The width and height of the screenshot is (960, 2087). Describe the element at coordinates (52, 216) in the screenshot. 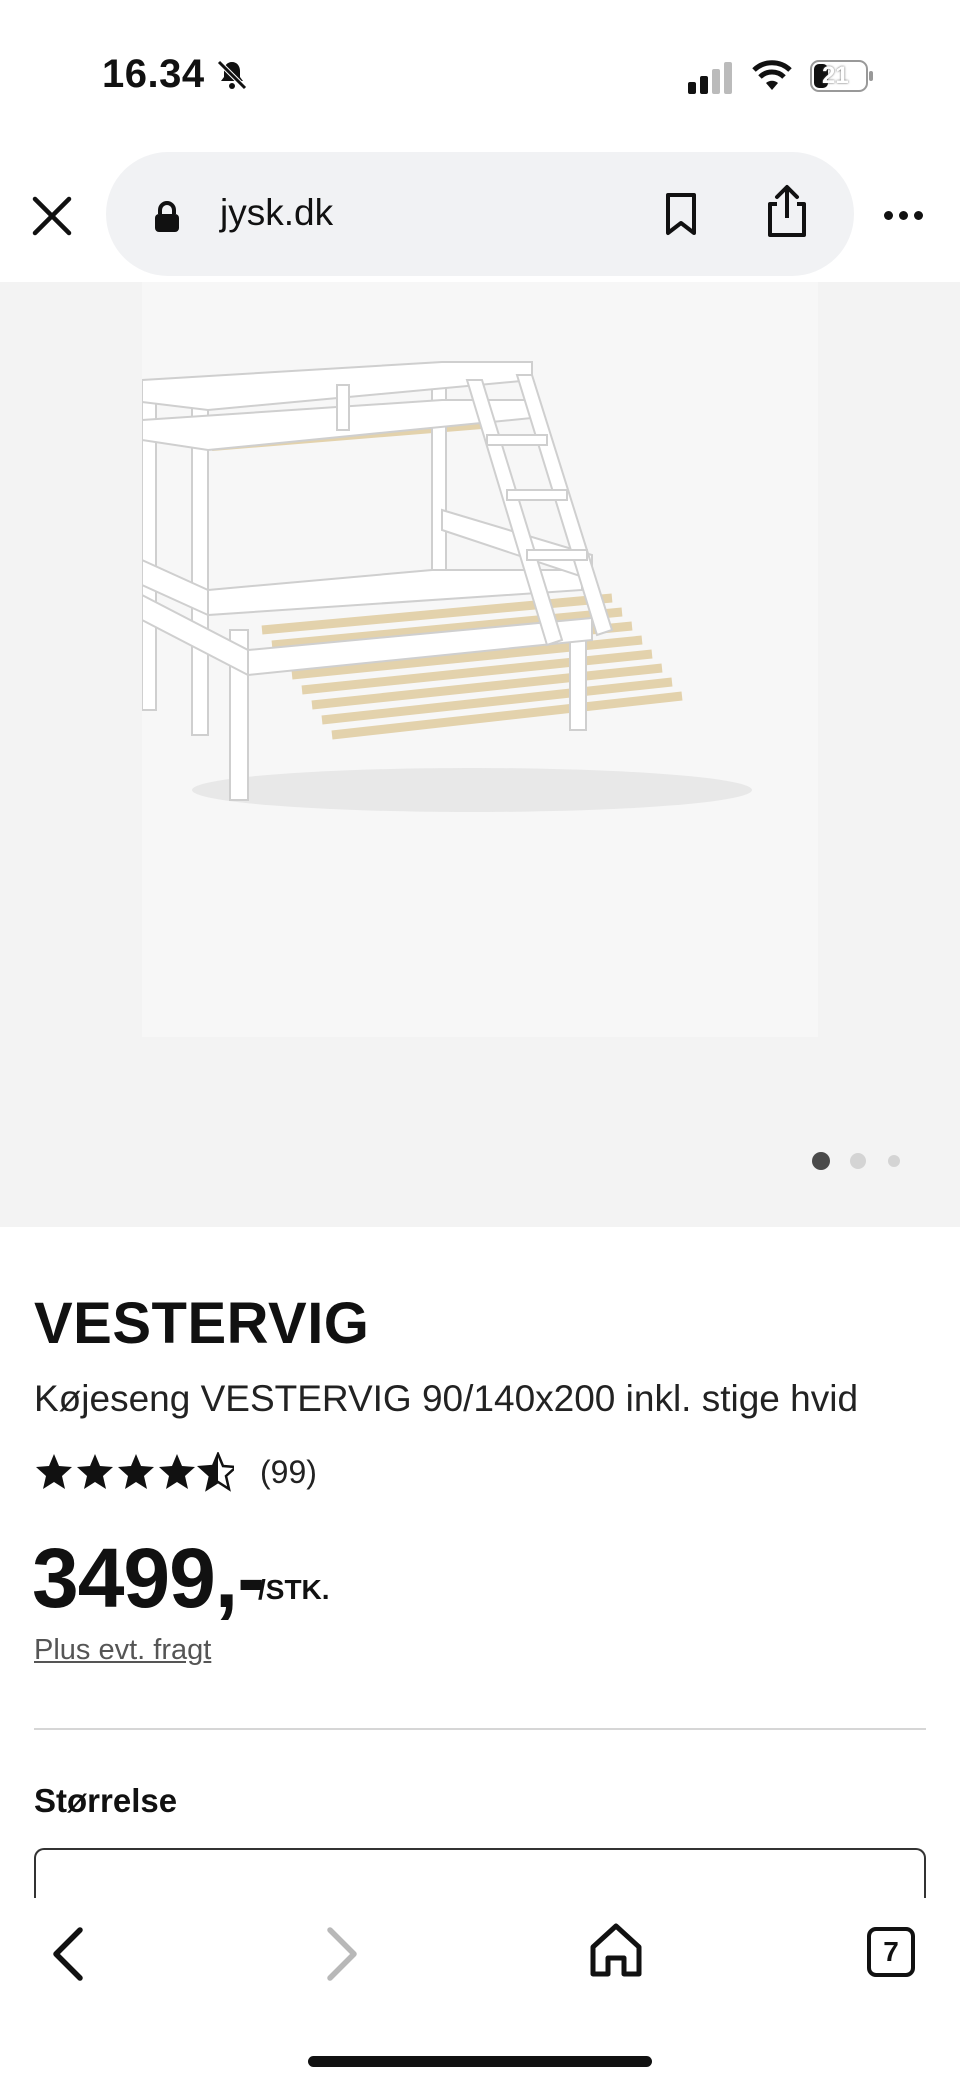

I see `close-icon` at that location.